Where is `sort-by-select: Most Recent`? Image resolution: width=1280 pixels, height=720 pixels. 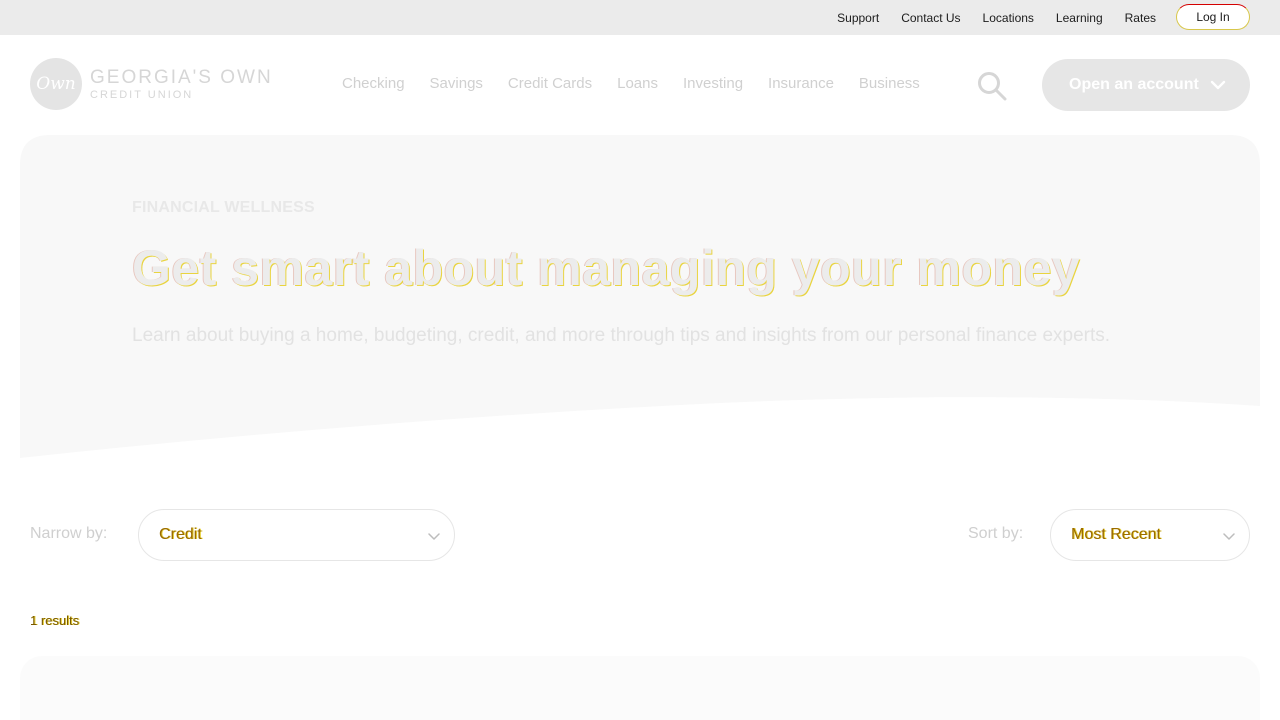
sort-by-select: Most Recent is located at coordinates (1150, 535).